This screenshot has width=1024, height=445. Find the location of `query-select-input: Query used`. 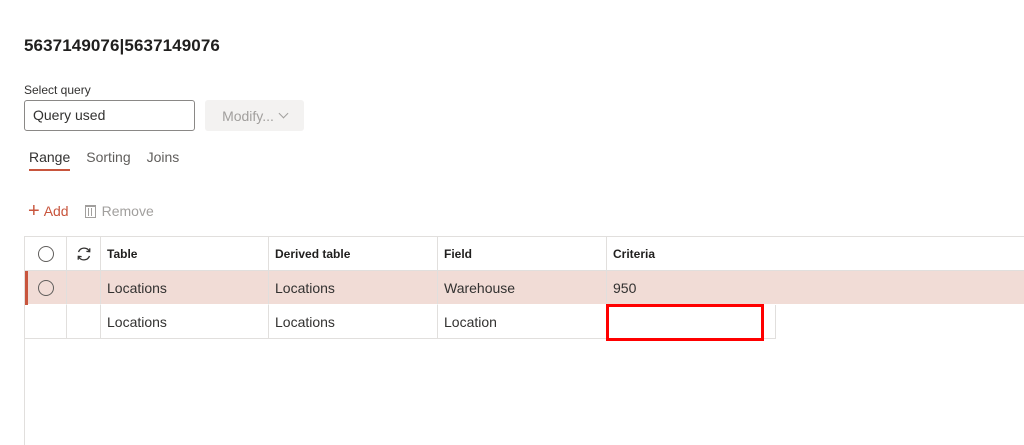

query-select-input: Query used is located at coordinates (109, 115).